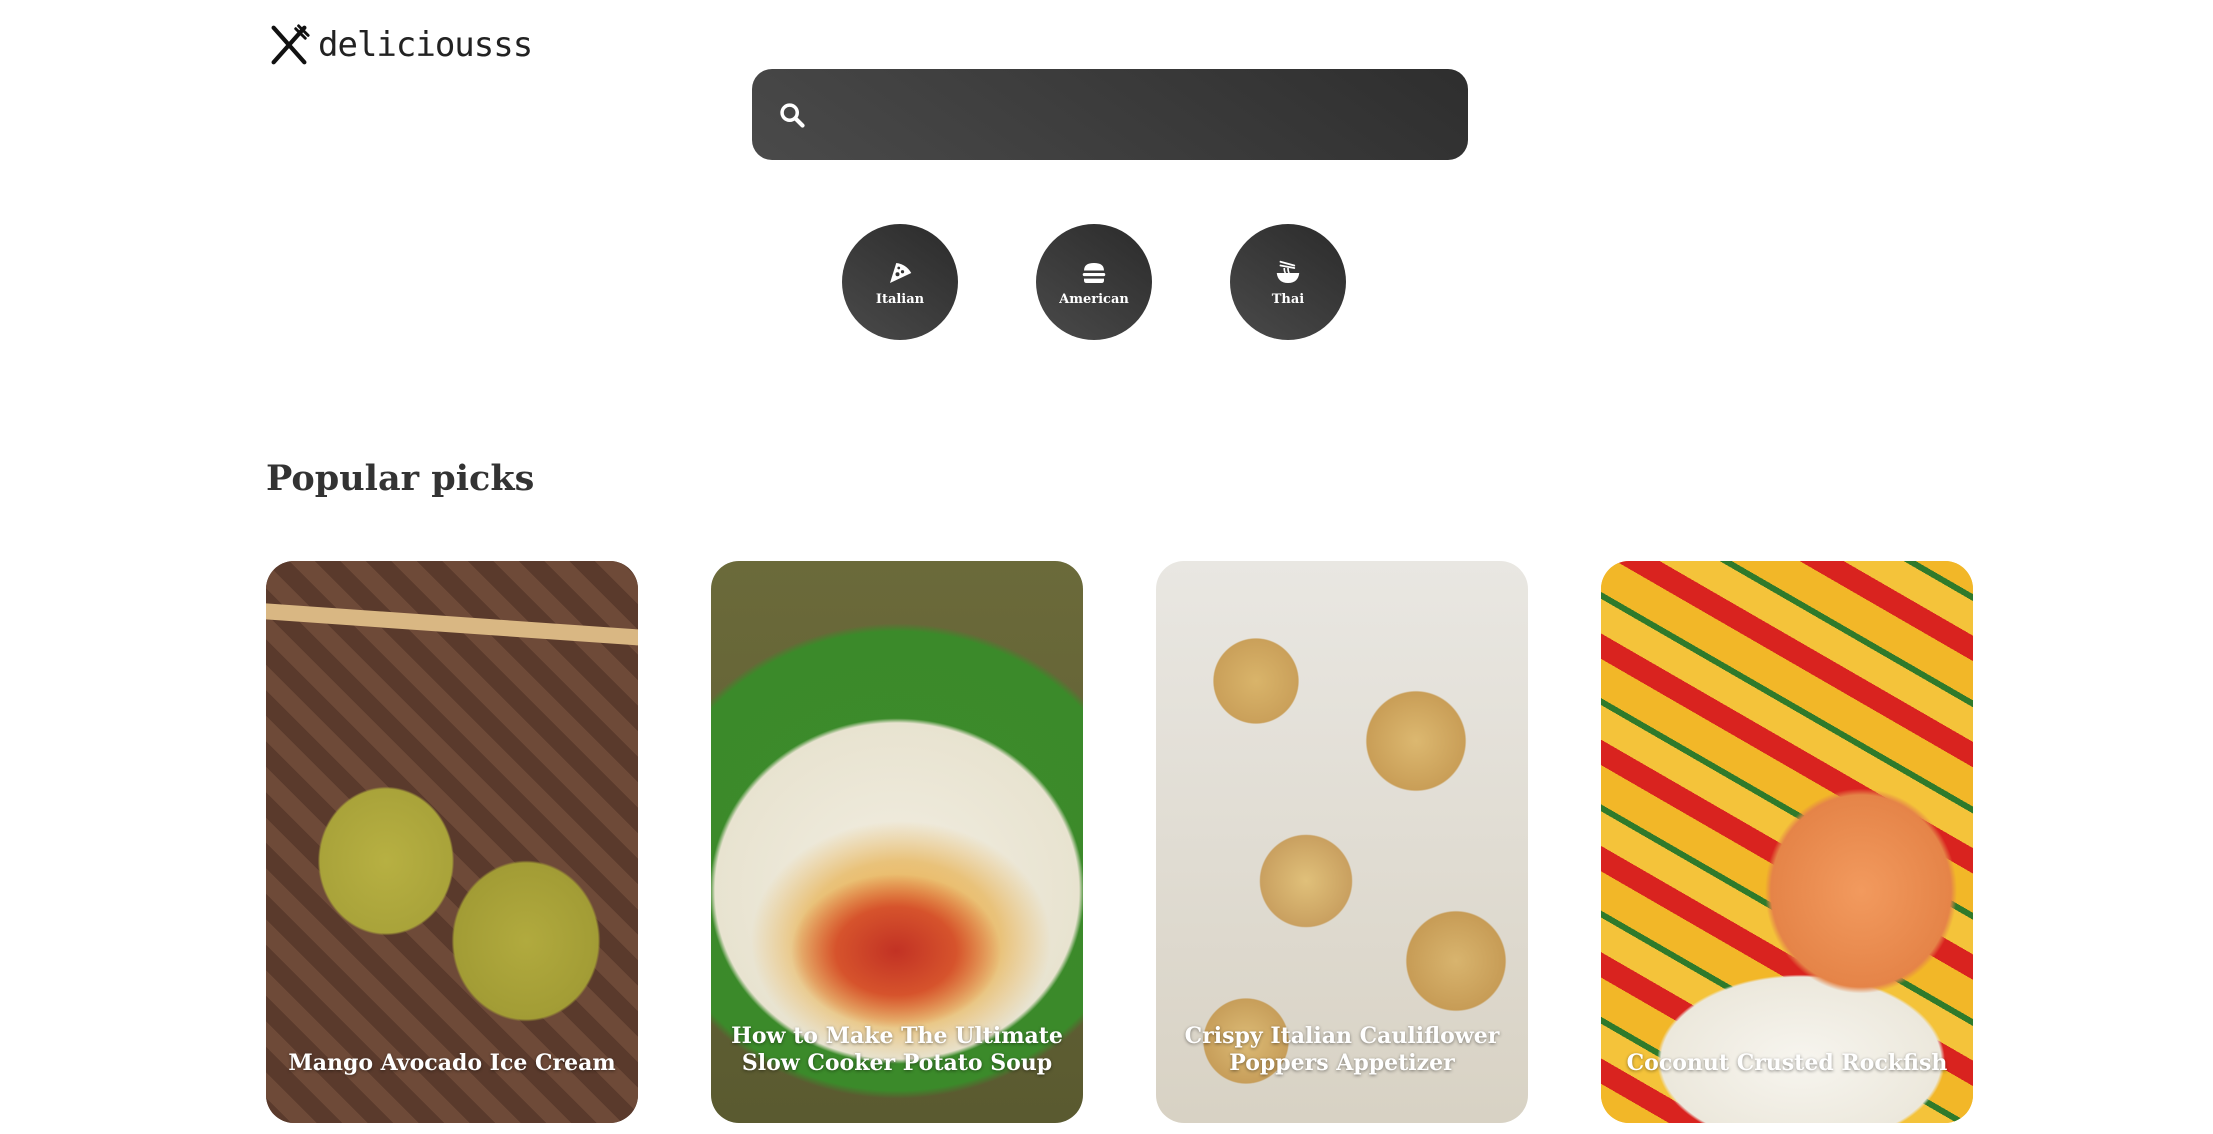 This screenshot has width=2213, height=1134. What do you see at coordinates (1094, 272) in the screenshot?
I see `burger-icon` at bounding box center [1094, 272].